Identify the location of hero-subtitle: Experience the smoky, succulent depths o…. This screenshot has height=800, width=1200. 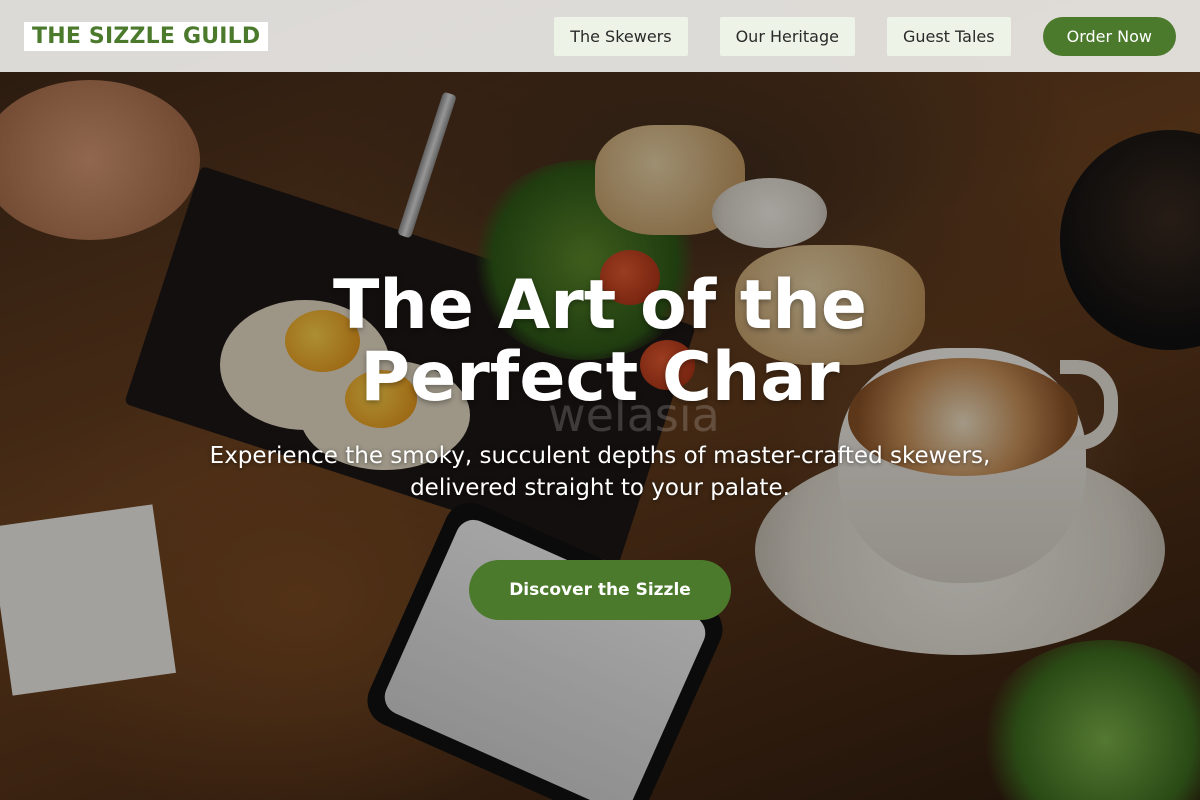
(600, 472).